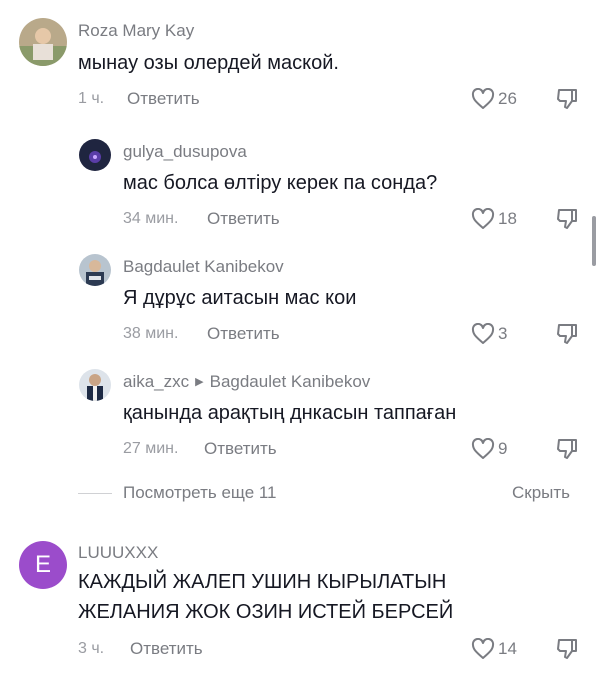 The image size is (600, 679). I want to click on reply-arrow-icon: ▶, so click(199, 382).